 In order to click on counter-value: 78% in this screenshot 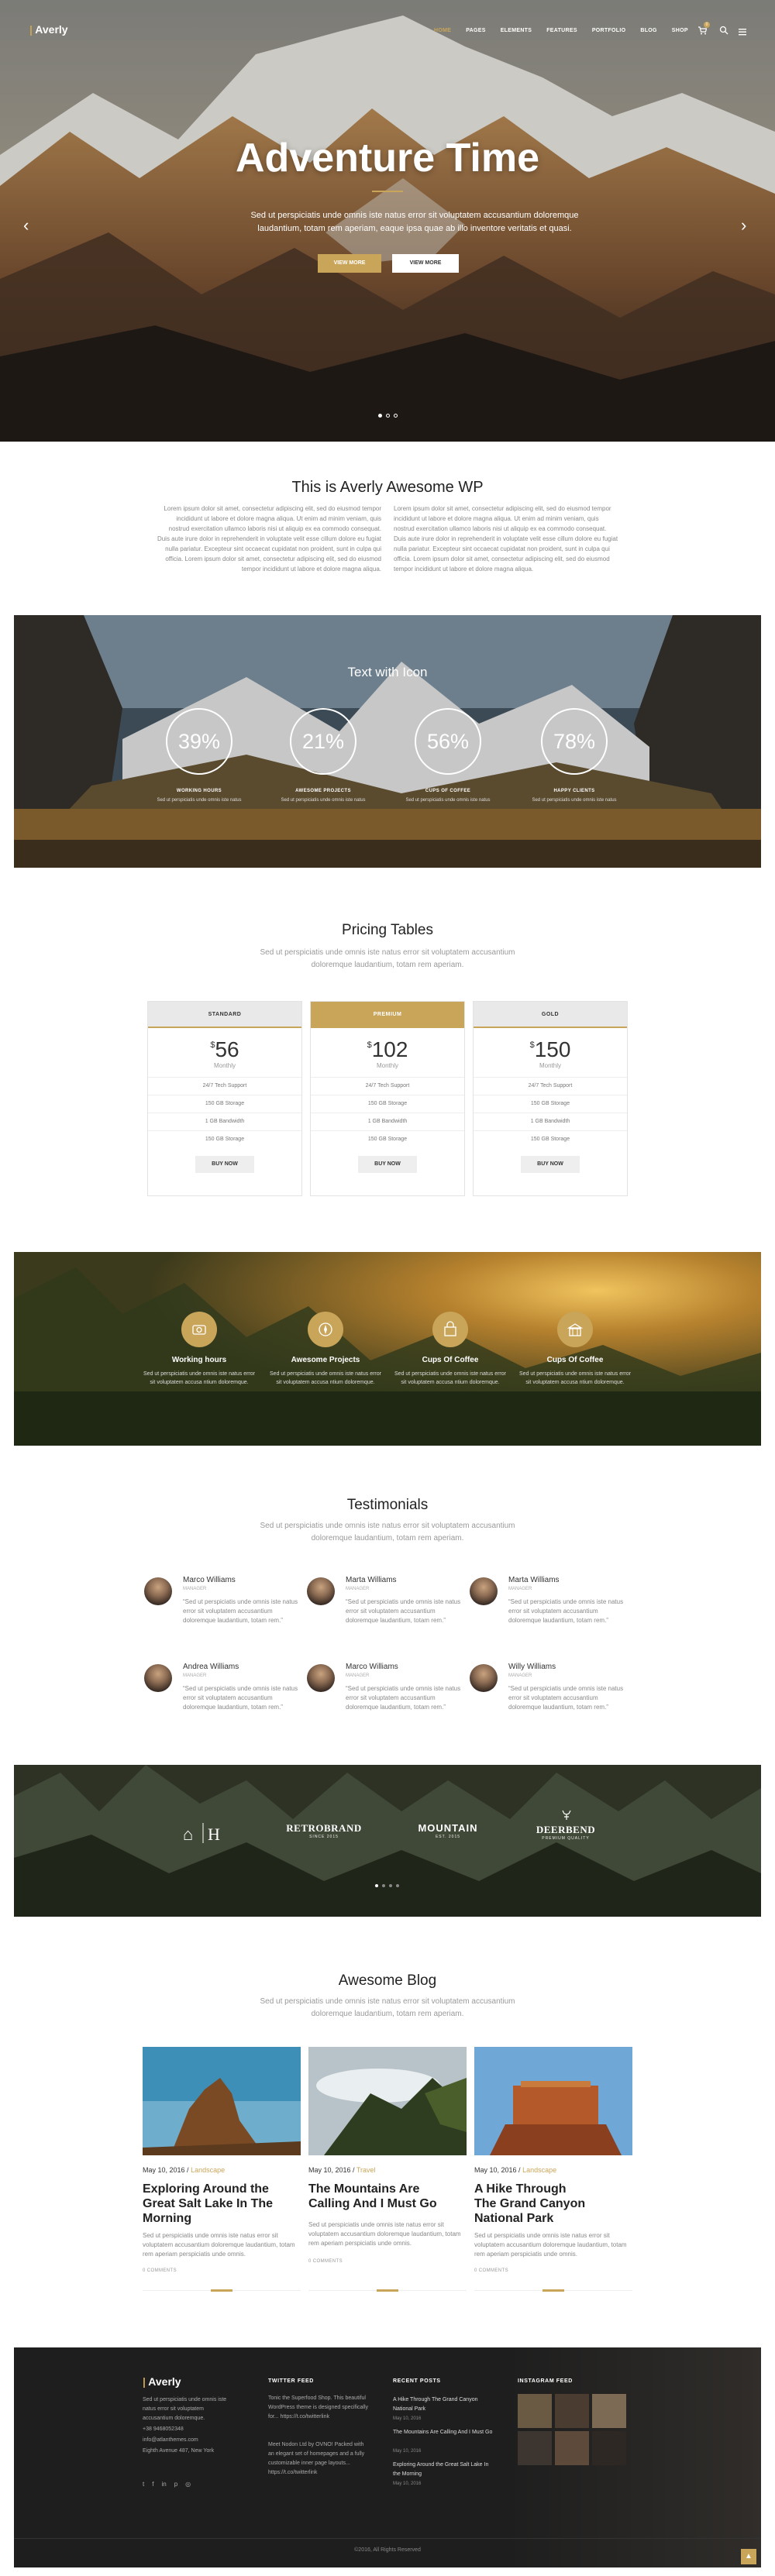, I will do `click(574, 741)`.